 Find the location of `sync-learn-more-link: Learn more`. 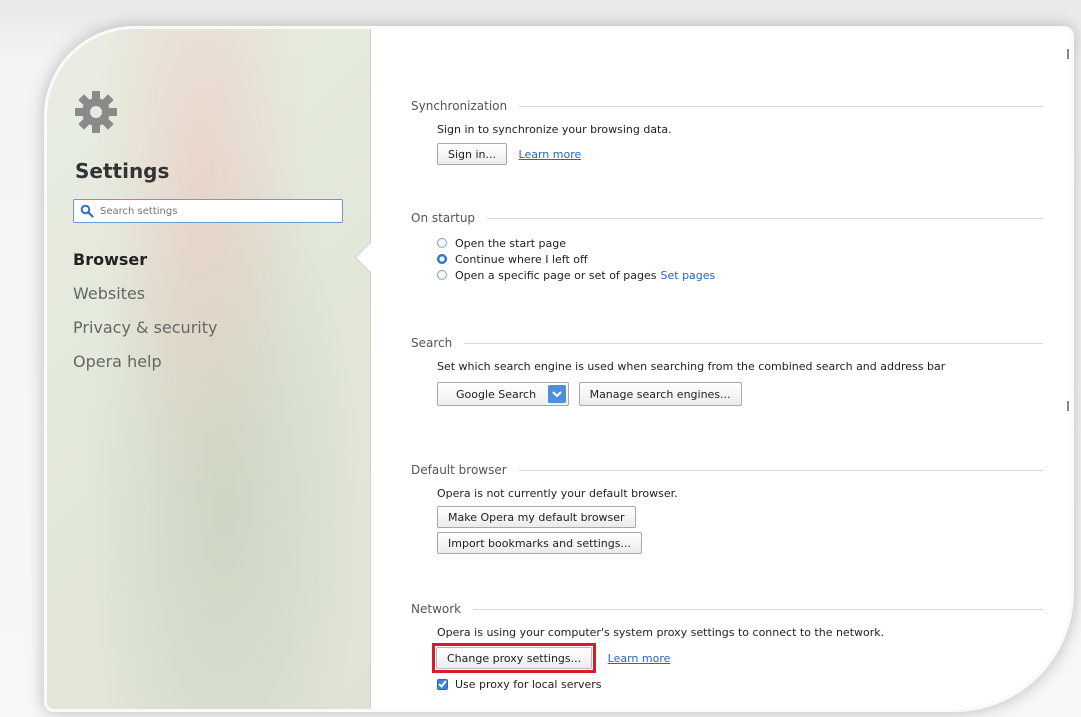

sync-learn-more-link: Learn more is located at coordinates (550, 154).